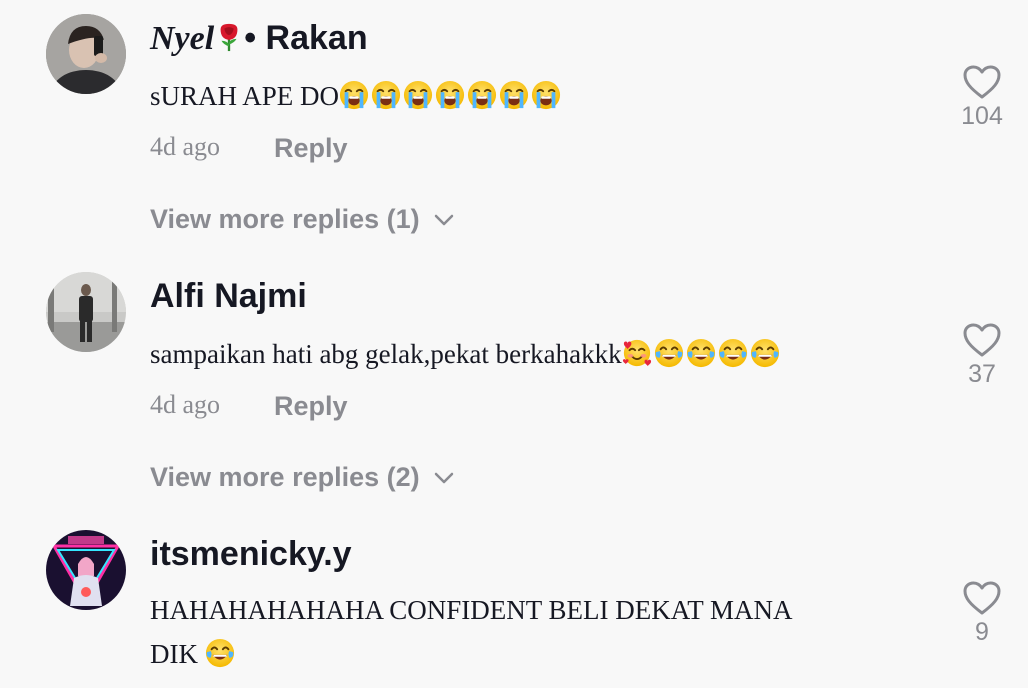 The image size is (1028, 688). I want to click on like-button: 104, so click(982, 97).